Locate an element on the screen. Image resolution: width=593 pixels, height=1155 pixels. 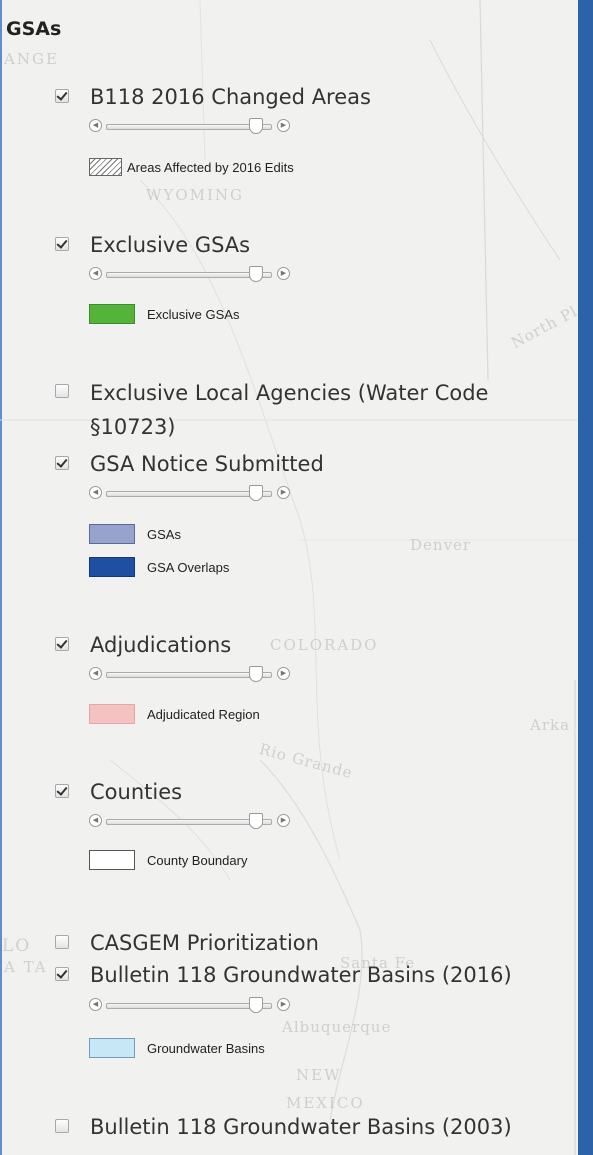
layer-name: B118 2016 Changed Areas is located at coordinates (230, 97).